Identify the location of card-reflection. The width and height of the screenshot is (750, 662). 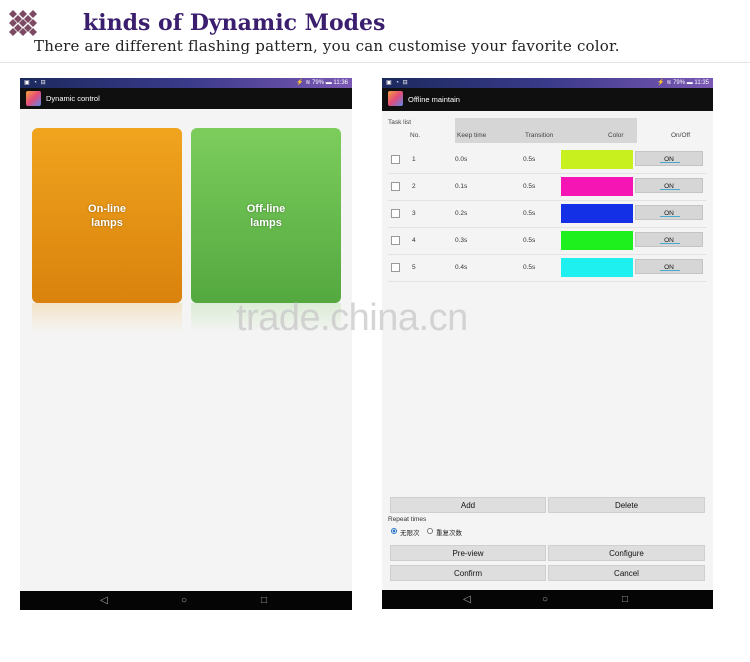
(107, 318).